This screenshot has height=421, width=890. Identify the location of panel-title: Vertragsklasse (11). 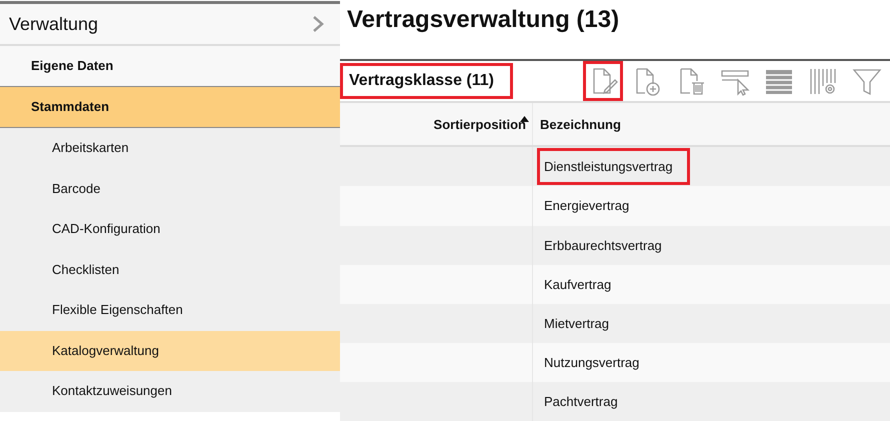
(426, 80).